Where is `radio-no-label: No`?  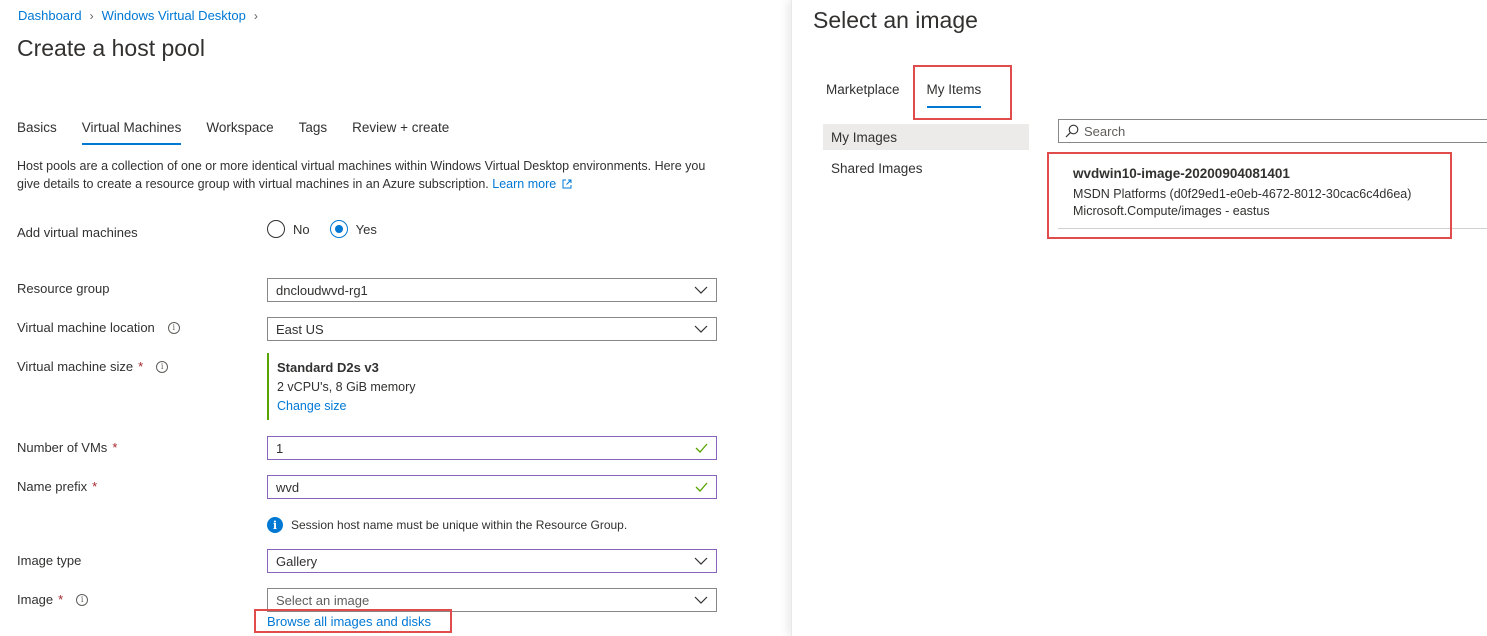
radio-no-label: No is located at coordinates (301, 229).